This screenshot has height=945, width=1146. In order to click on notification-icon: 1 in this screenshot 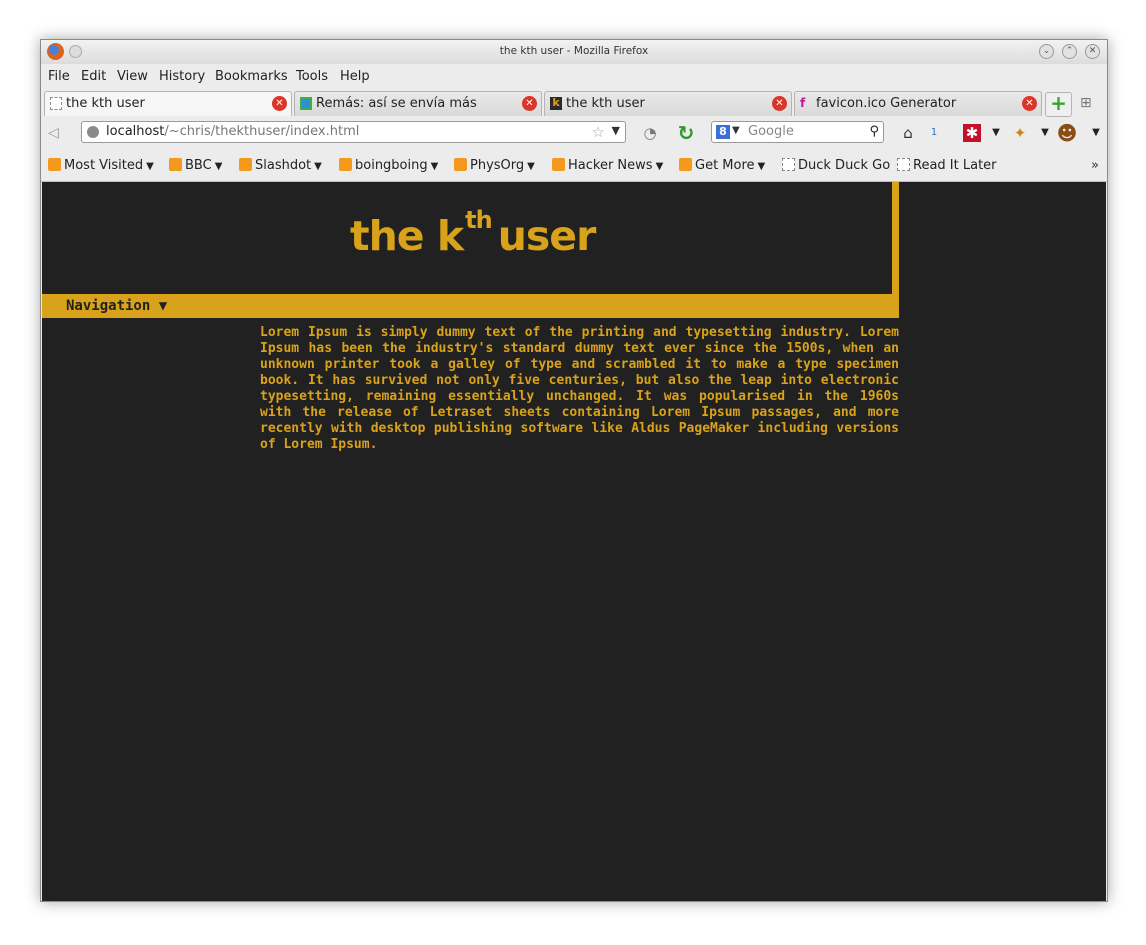, I will do `click(934, 133)`.